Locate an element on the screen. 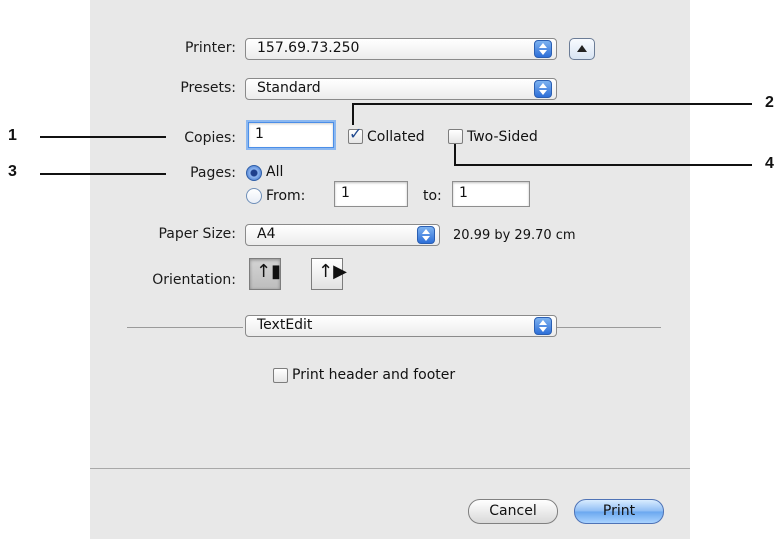 Image resolution: width=780 pixels, height=539 pixels. callout-number-3: 3 is located at coordinates (12, 171).